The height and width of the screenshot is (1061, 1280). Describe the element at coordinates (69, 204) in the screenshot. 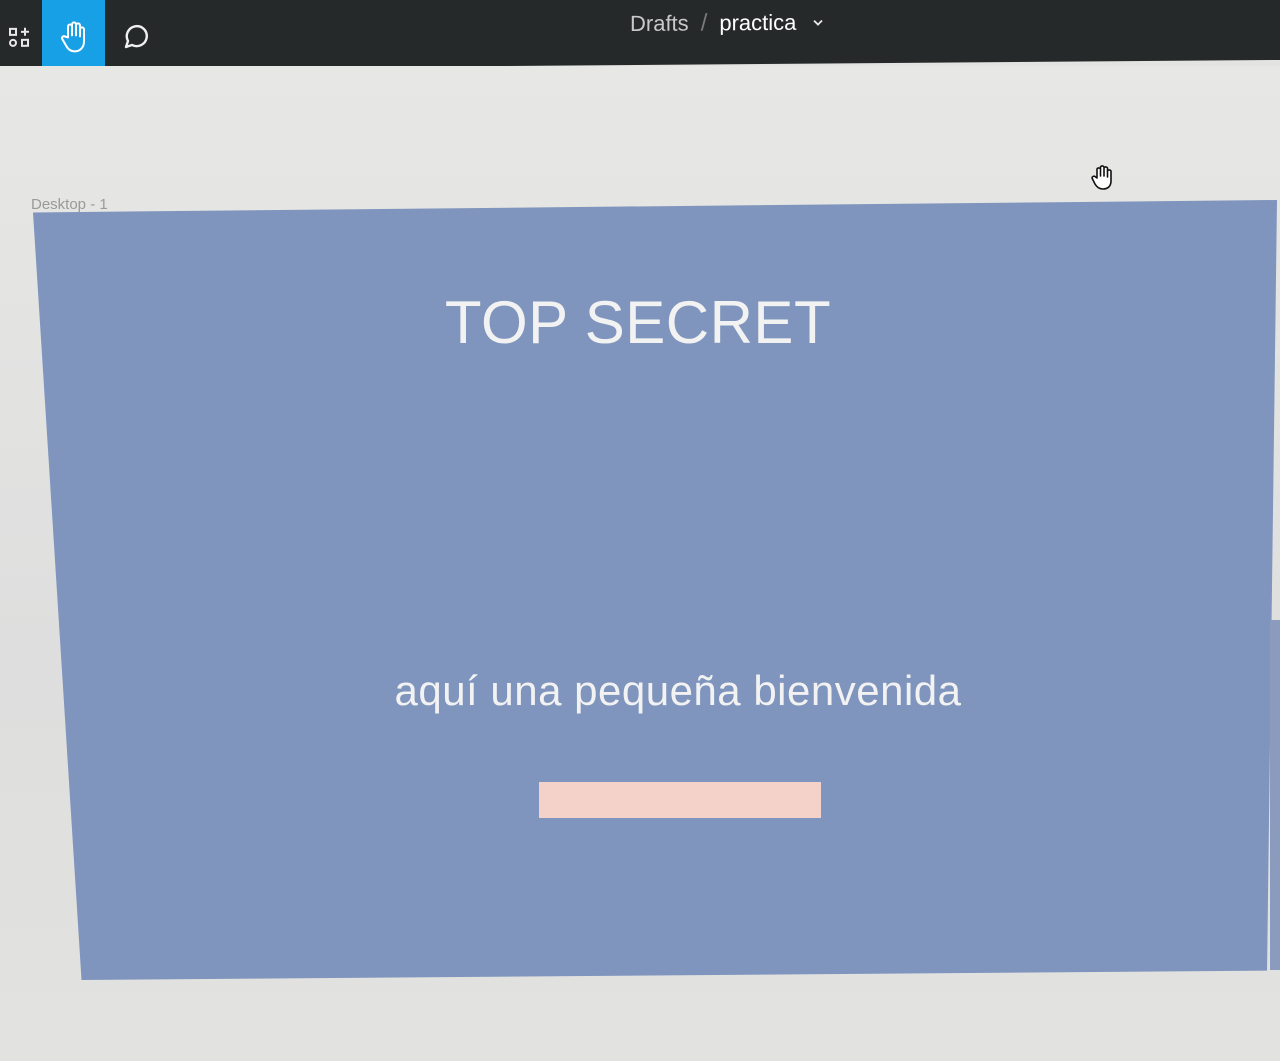

I see `frame-label: Desktop - 1` at that location.